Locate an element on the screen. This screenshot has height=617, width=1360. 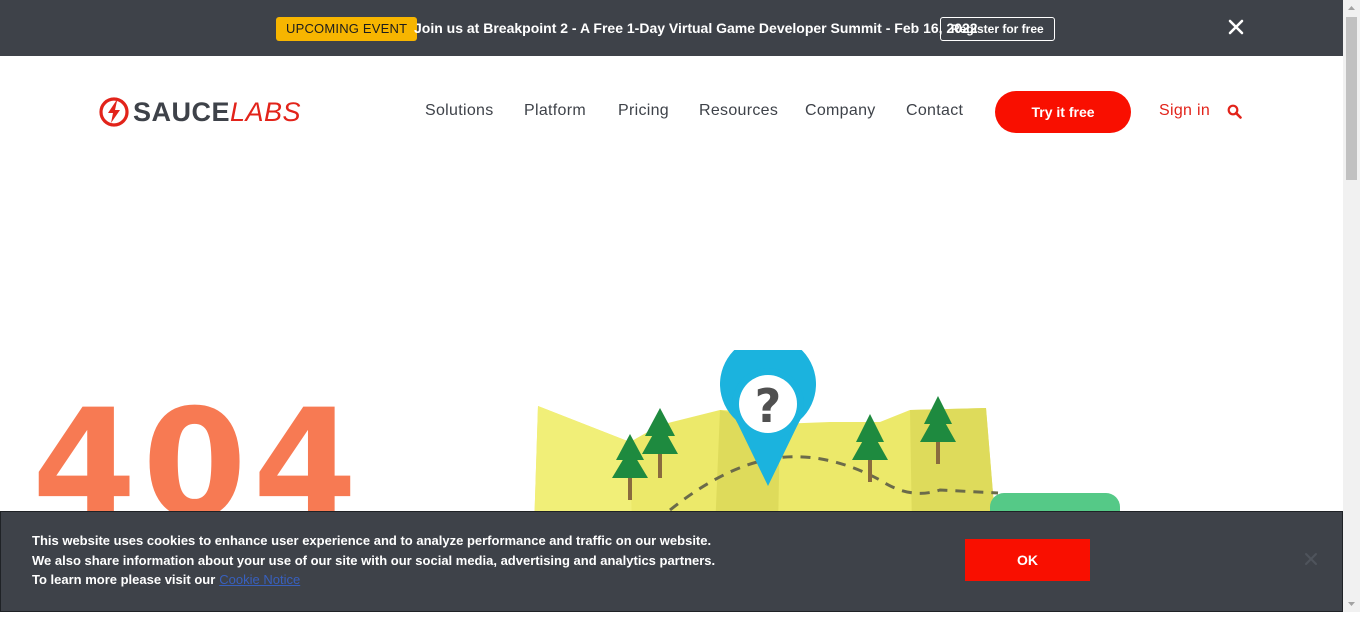
nav-platform: Platform is located at coordinates (555, 111).